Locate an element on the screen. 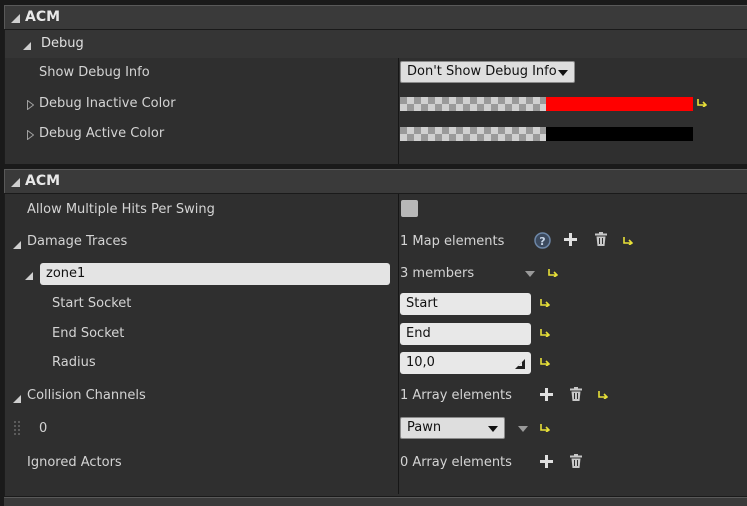 The image size is (747, 506). ignored-actors-count: 0 Array elements is located at coordinates (456, 462).